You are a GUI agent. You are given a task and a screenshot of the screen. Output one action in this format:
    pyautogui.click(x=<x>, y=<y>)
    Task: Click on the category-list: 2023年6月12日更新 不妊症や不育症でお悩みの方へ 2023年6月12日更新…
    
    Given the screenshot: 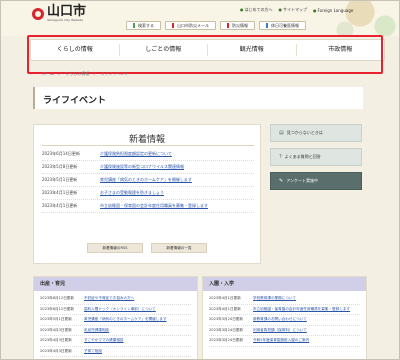 What is the action you would take?
    pyautogui.click(x=115, y=325)
    